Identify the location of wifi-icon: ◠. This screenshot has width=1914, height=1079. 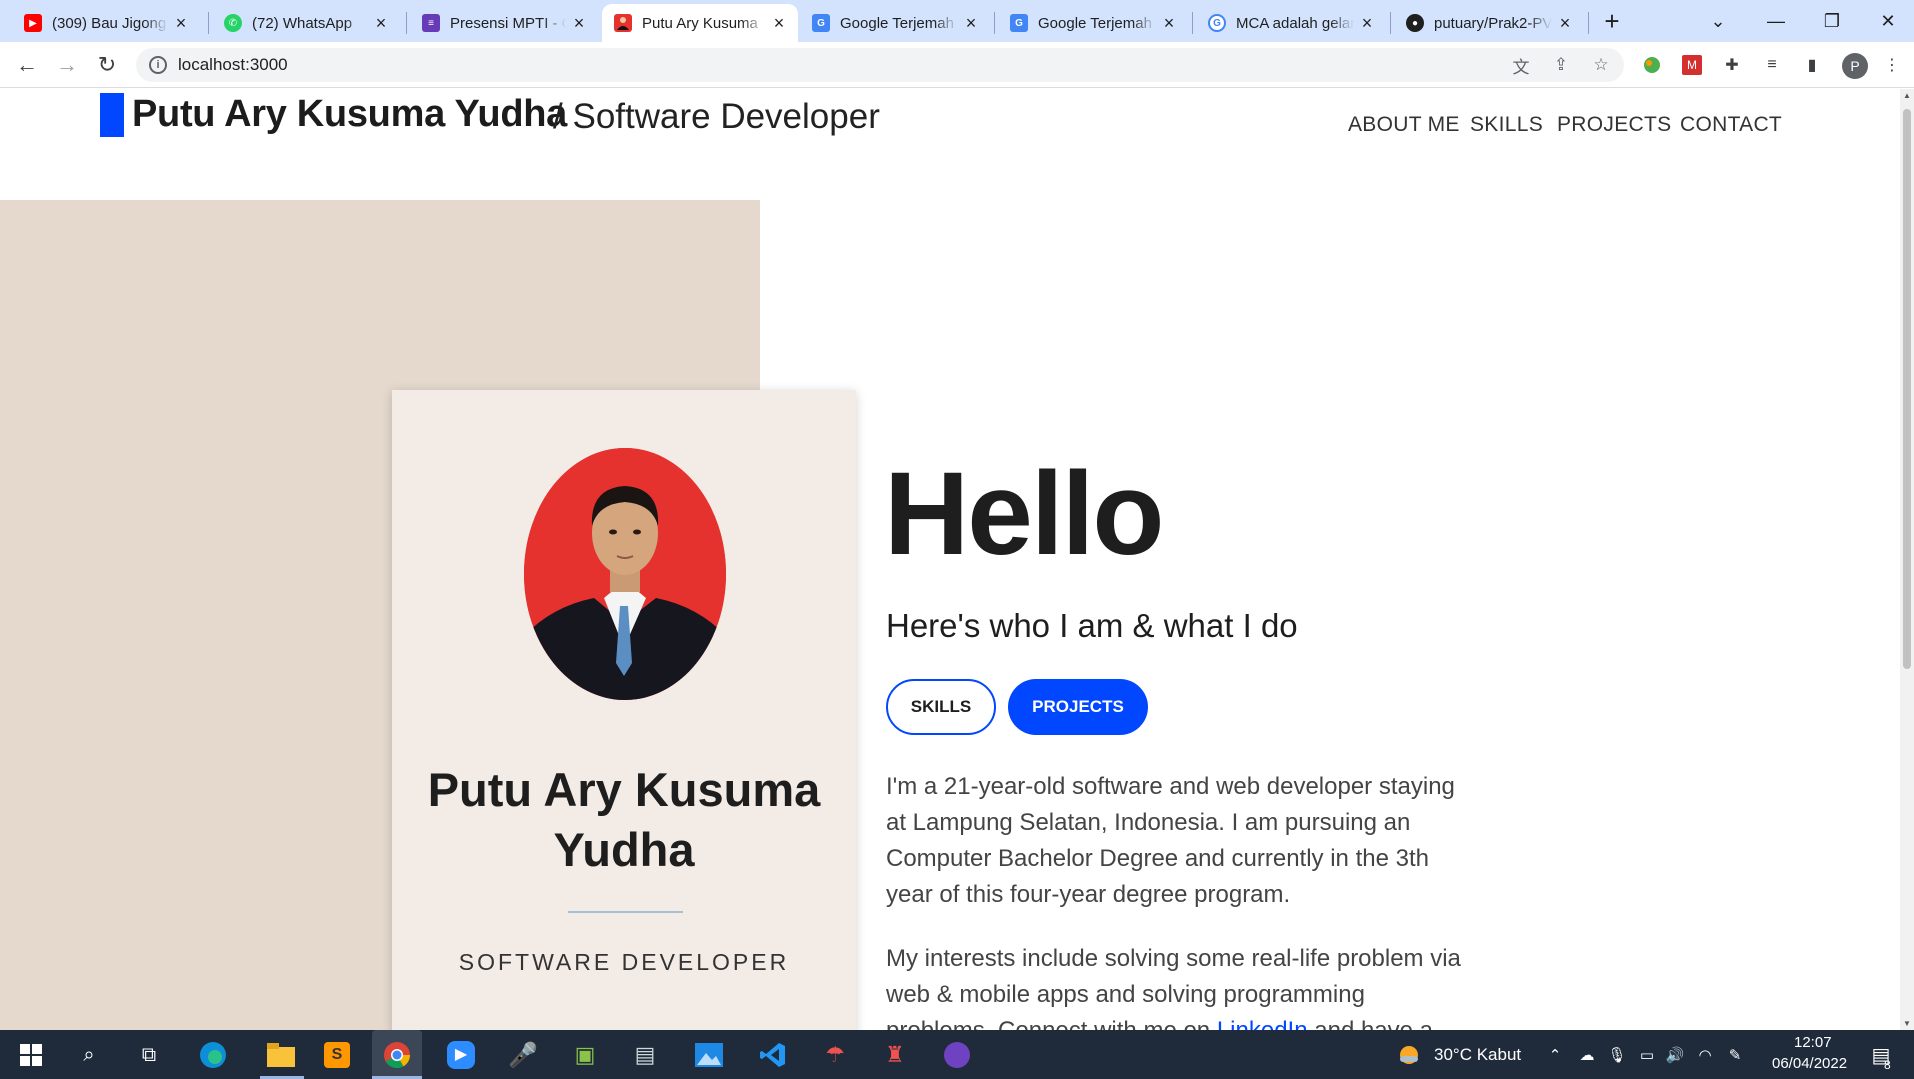
(1705, 1055).